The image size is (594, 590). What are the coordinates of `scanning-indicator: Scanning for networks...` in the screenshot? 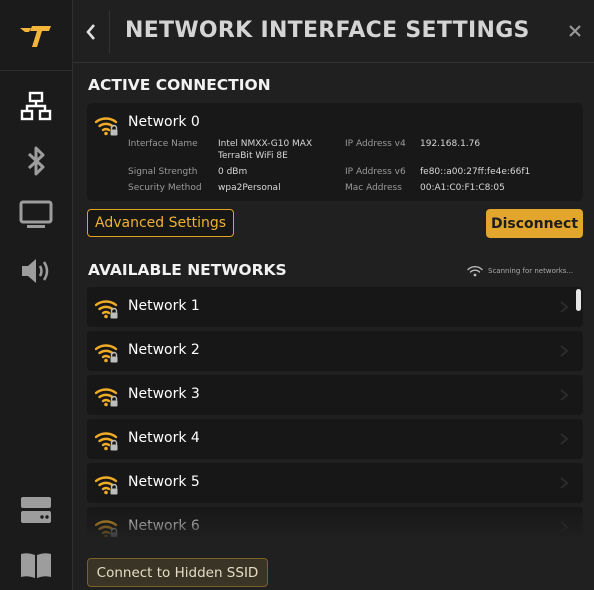 It's located at (520, 271).